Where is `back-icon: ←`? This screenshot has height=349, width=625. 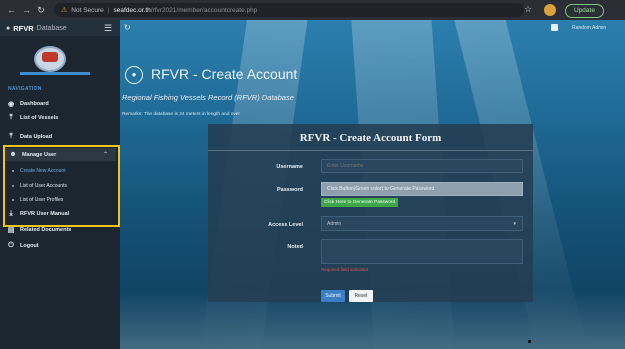
back-icon: ← is located at coordinates (11, 10).